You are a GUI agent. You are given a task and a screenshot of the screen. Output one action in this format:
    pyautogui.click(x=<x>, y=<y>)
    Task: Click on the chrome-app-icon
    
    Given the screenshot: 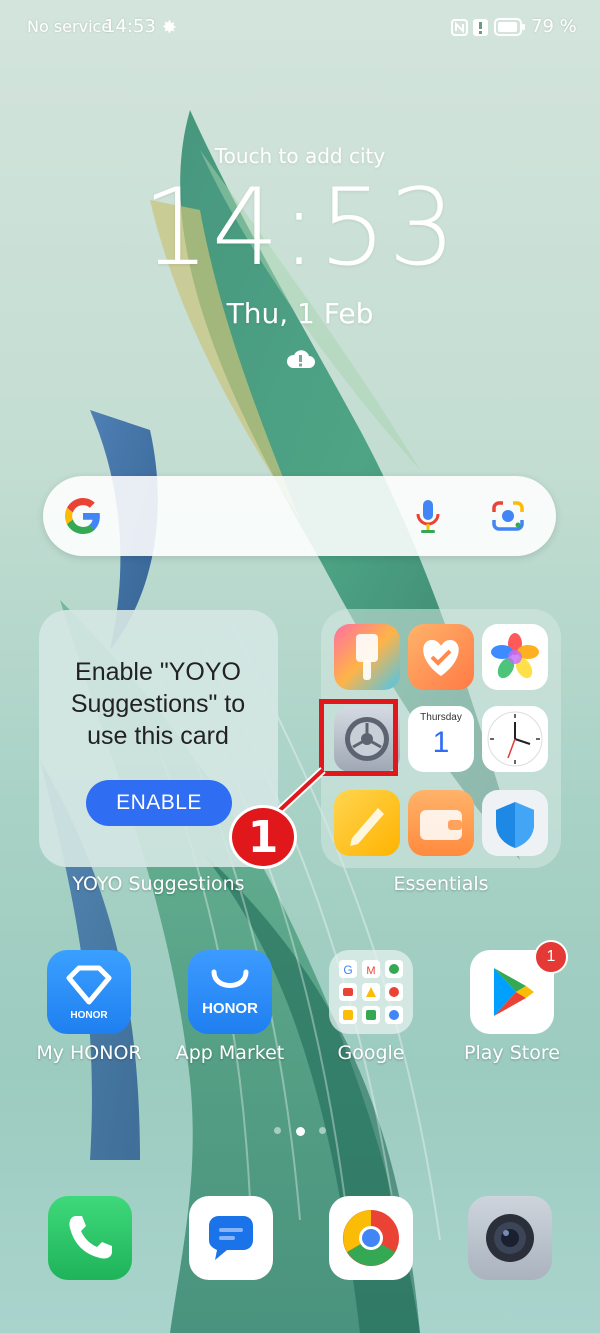 What is the action you would take?
    pyautogui.click(x=371, y=1238)
    